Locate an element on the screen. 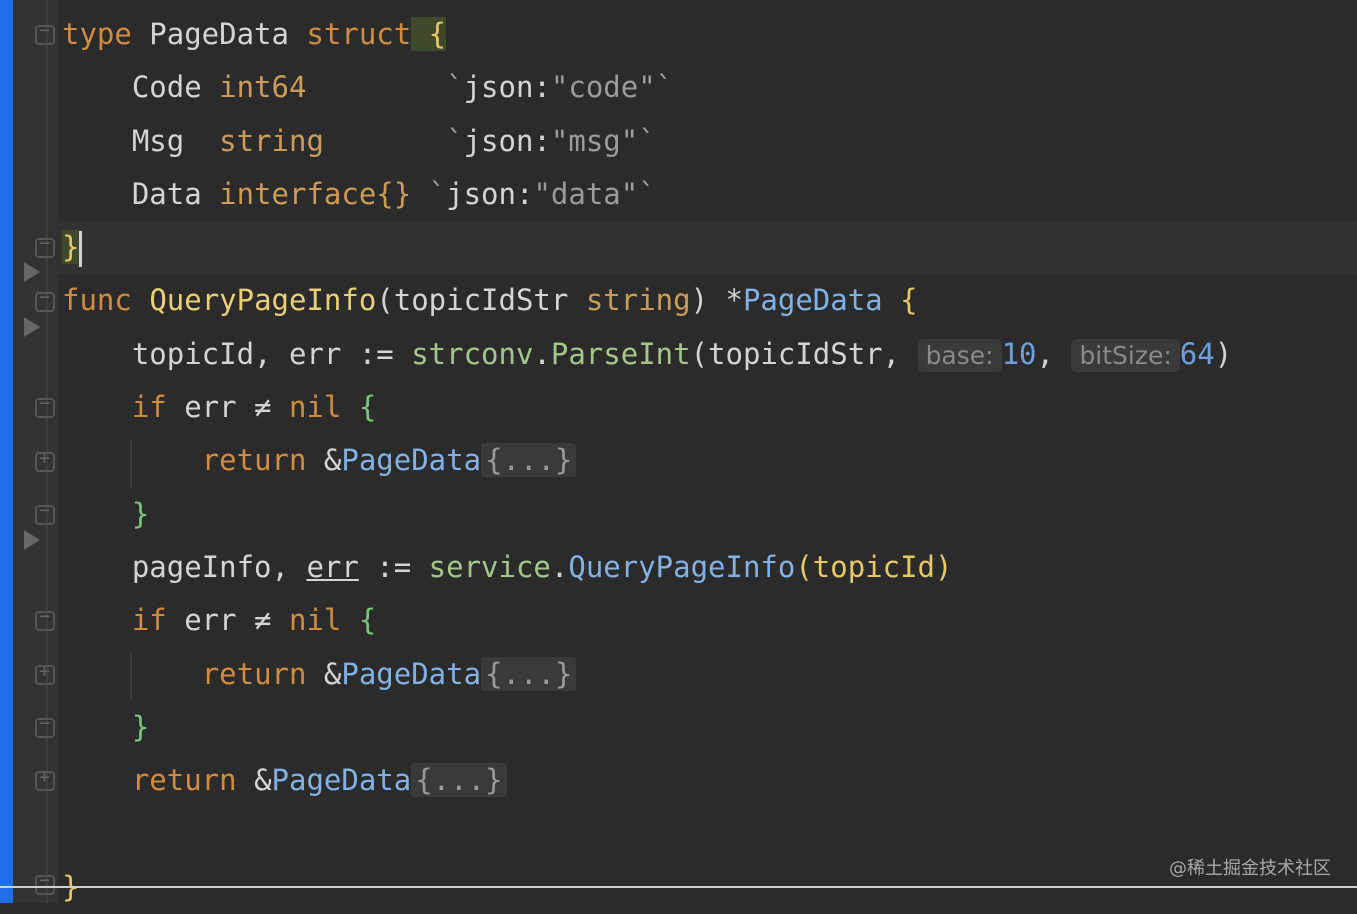 The image size is (1357, 914). var-err: err is located at coordinates (332, 566).